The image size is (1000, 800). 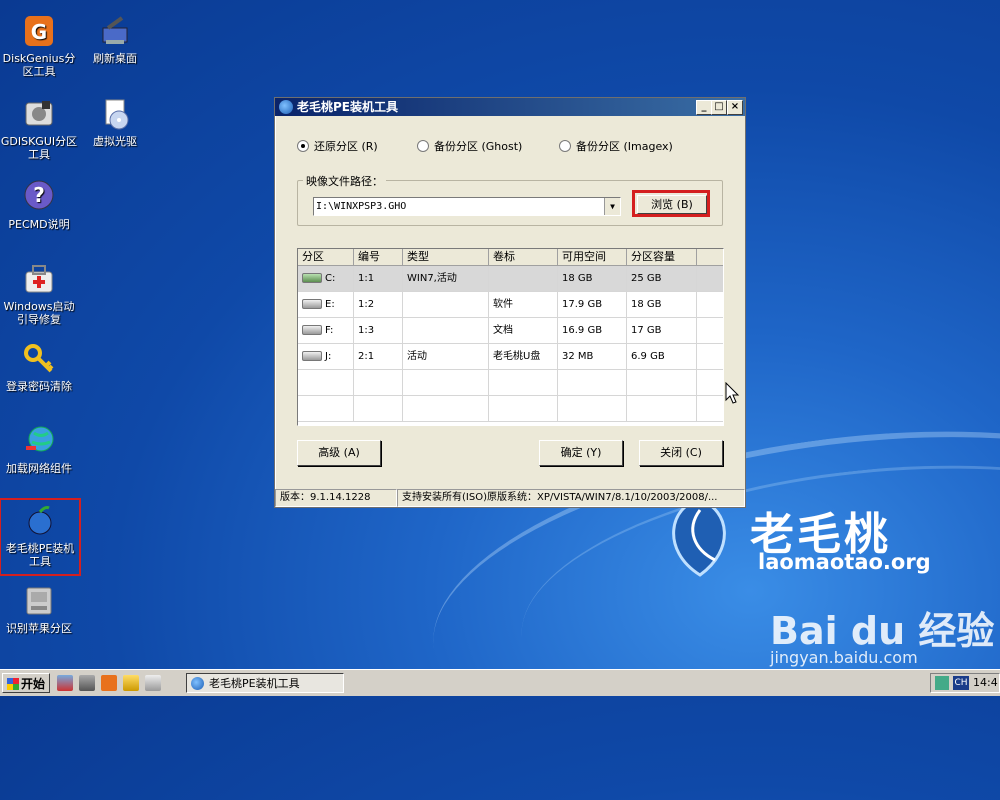 I want to click on table-row: J: 2:1 活动 老毛桃U盘 32 MB 6.9 GB, so click(x=510, y=357).